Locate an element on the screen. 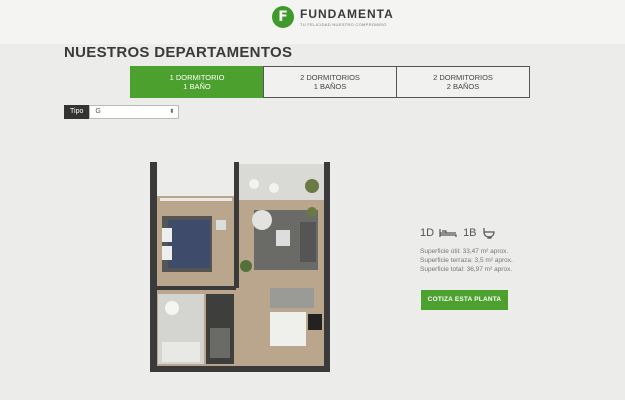  tab-line-2: 1 BAÑO is located at coordinates (197, 86).